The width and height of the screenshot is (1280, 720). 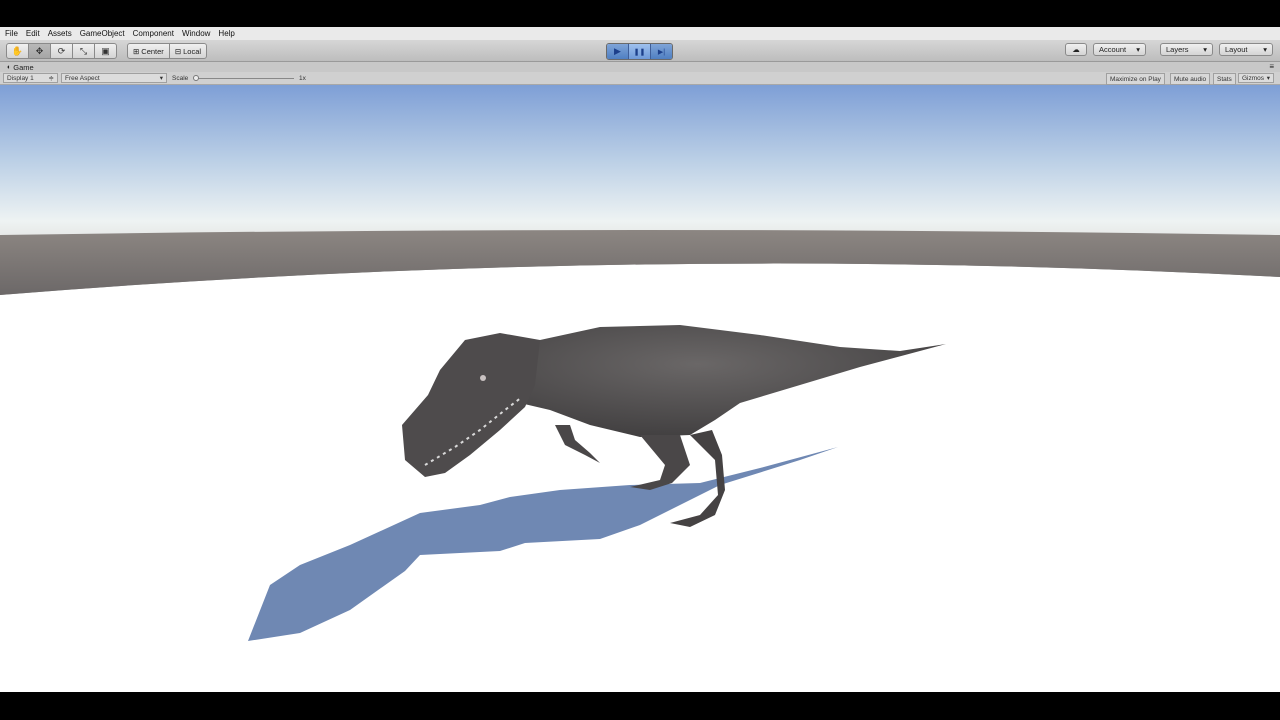 I want to click on game-tab: ◐ Game ≡, so click(x=640, y=67).